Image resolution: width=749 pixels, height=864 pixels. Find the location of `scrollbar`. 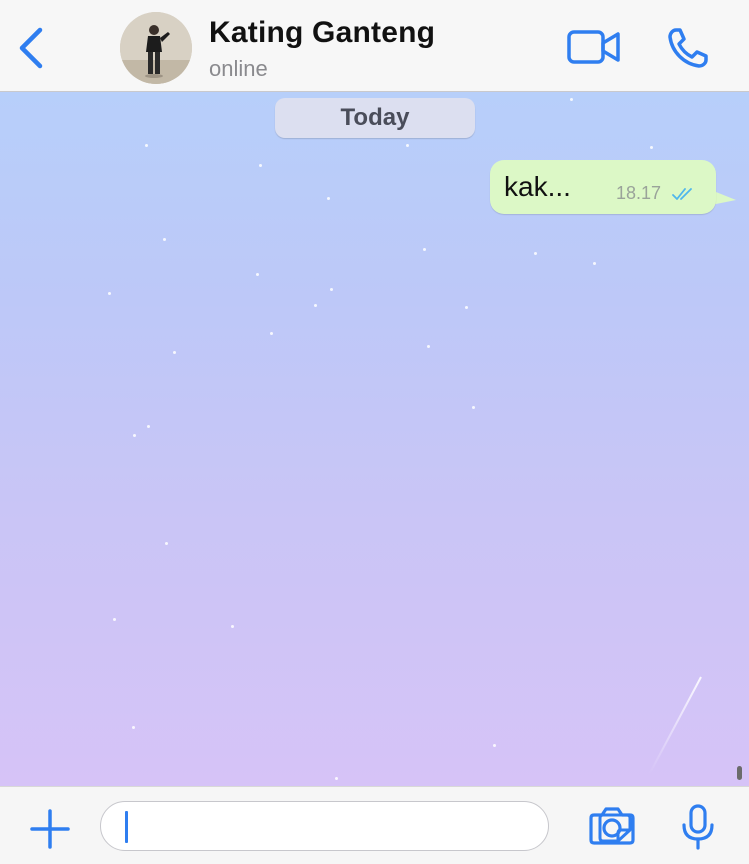

scrollbar is located at coordinates (739, 773).